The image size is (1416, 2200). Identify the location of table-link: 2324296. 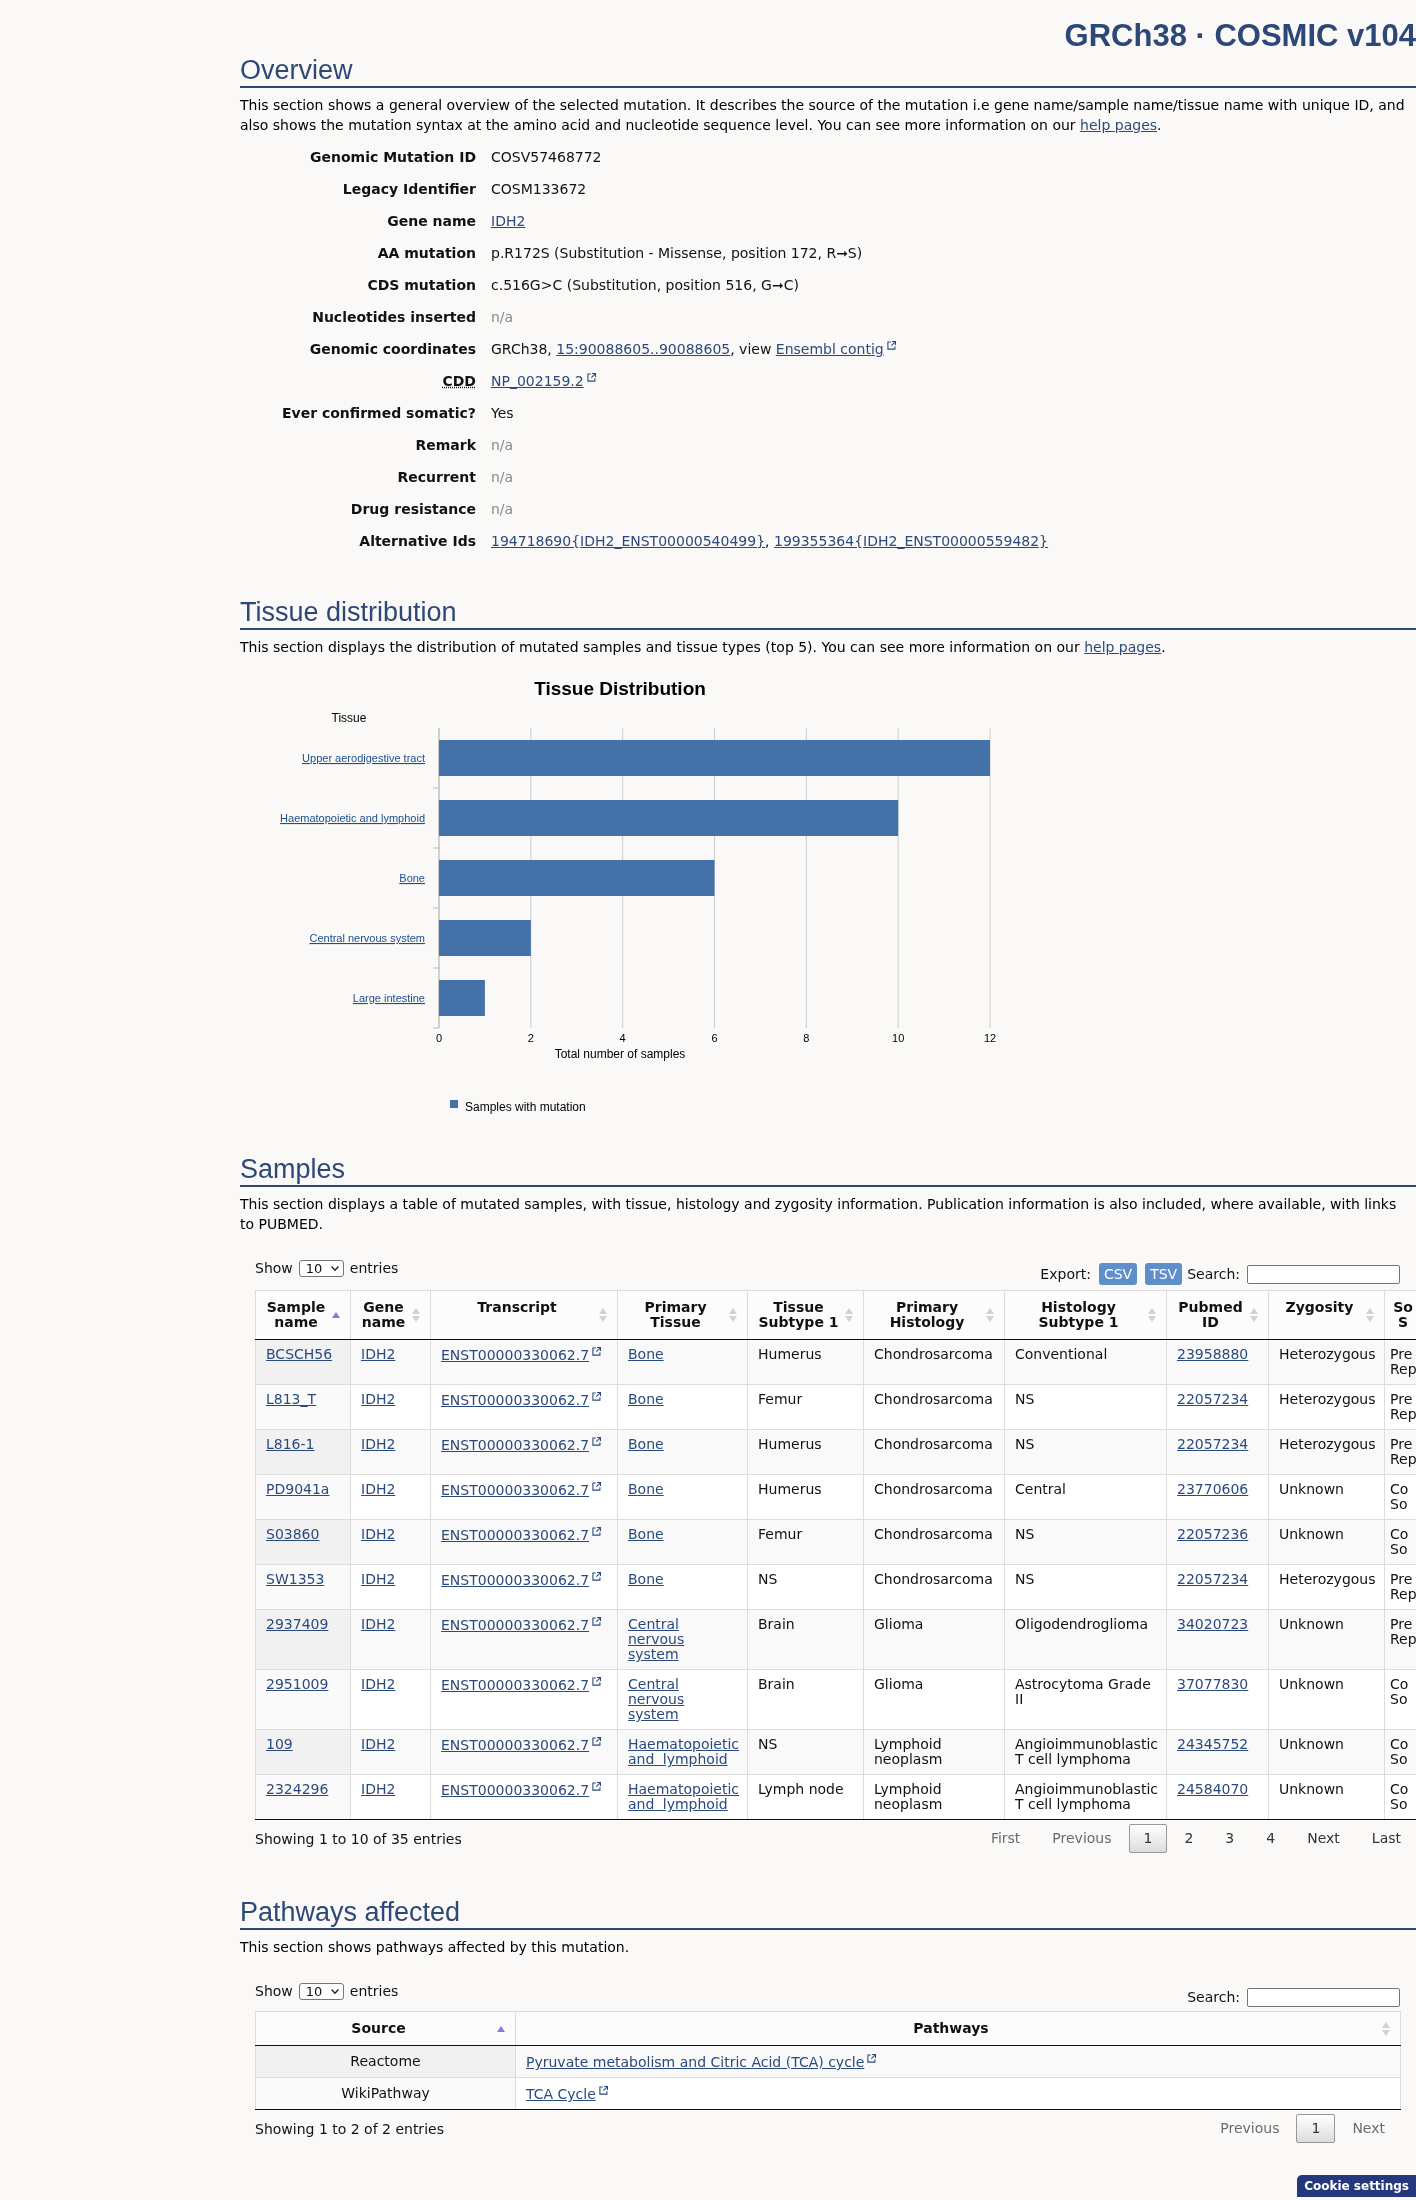
(297, 1789).